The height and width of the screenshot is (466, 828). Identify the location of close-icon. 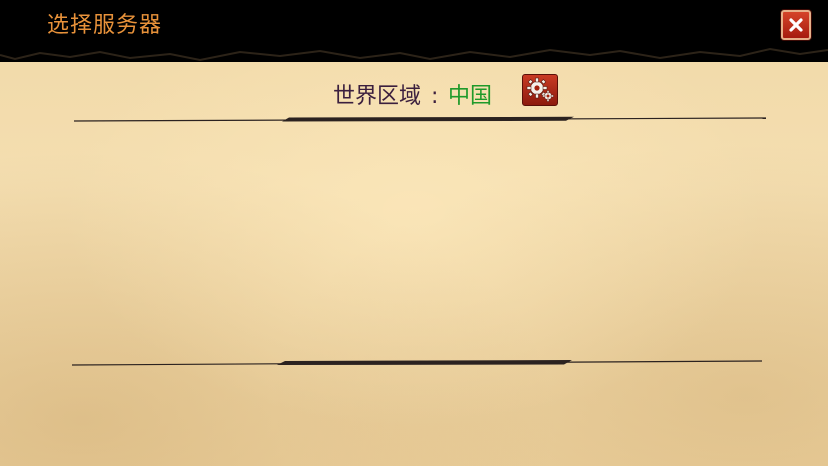
(796, 25).